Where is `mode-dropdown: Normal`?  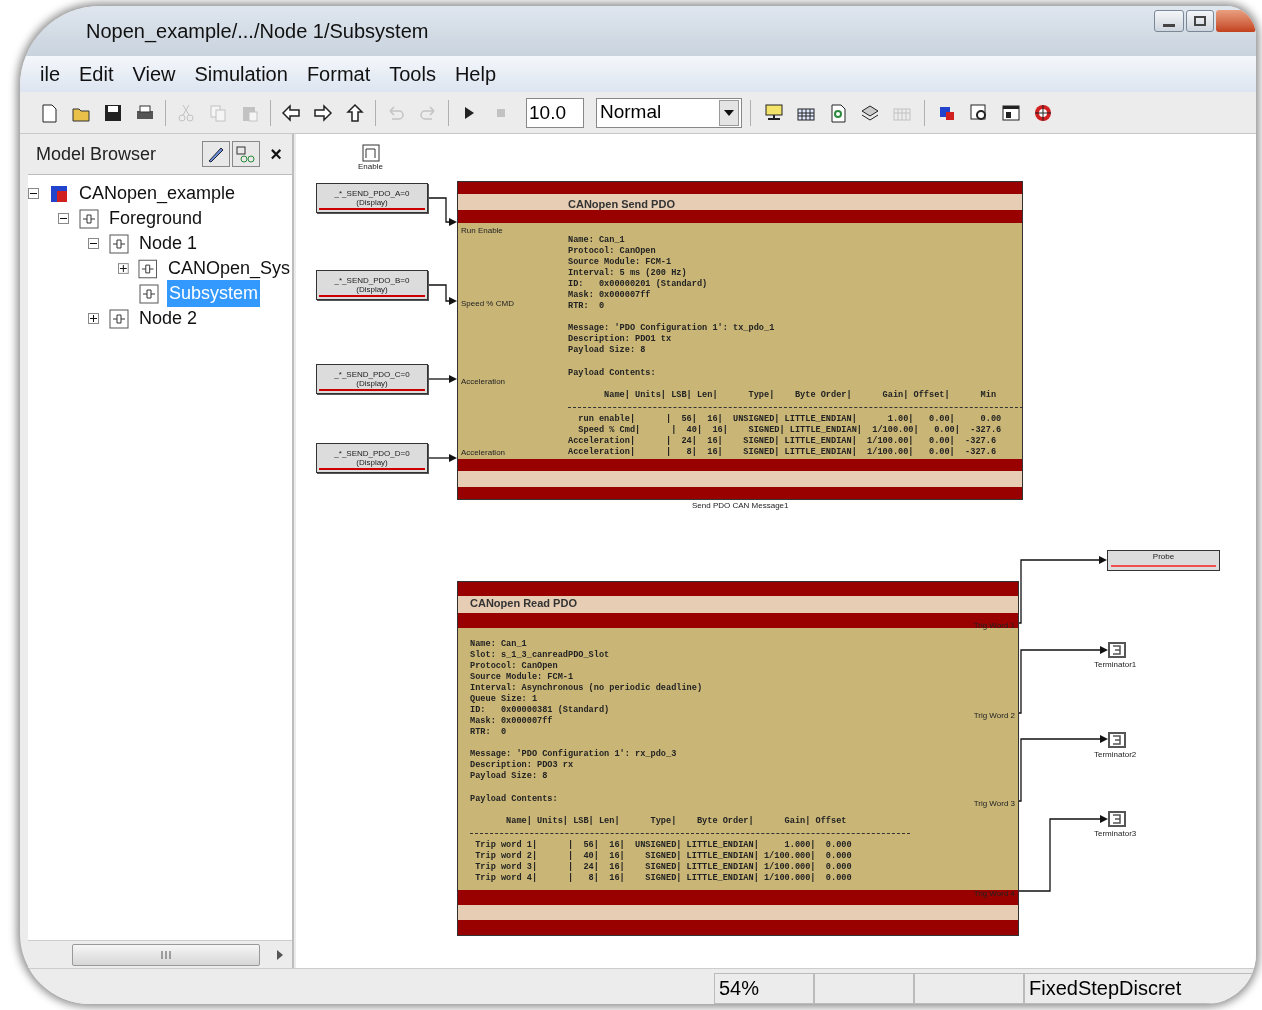 mode-dropdown: Normal is located at coordinates (669, 112).